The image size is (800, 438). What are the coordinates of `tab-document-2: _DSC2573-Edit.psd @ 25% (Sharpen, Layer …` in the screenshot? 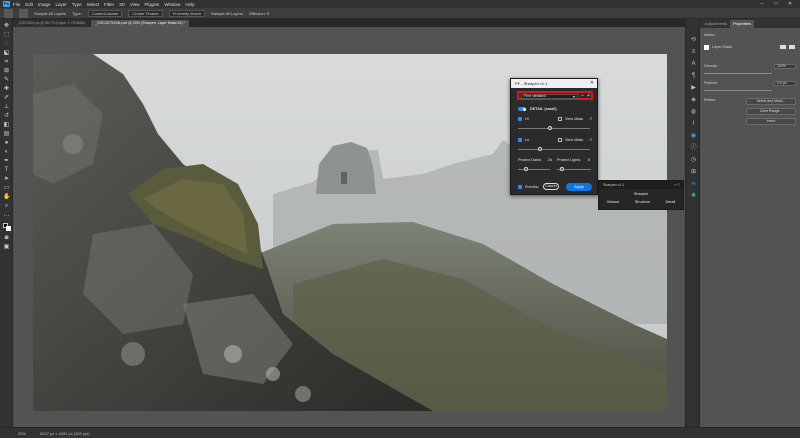 It's located at (140, 23).